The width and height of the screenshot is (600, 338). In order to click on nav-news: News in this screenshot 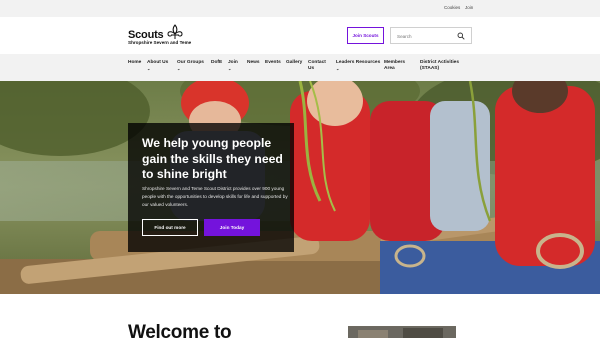, I will do `click(253, 63)`.